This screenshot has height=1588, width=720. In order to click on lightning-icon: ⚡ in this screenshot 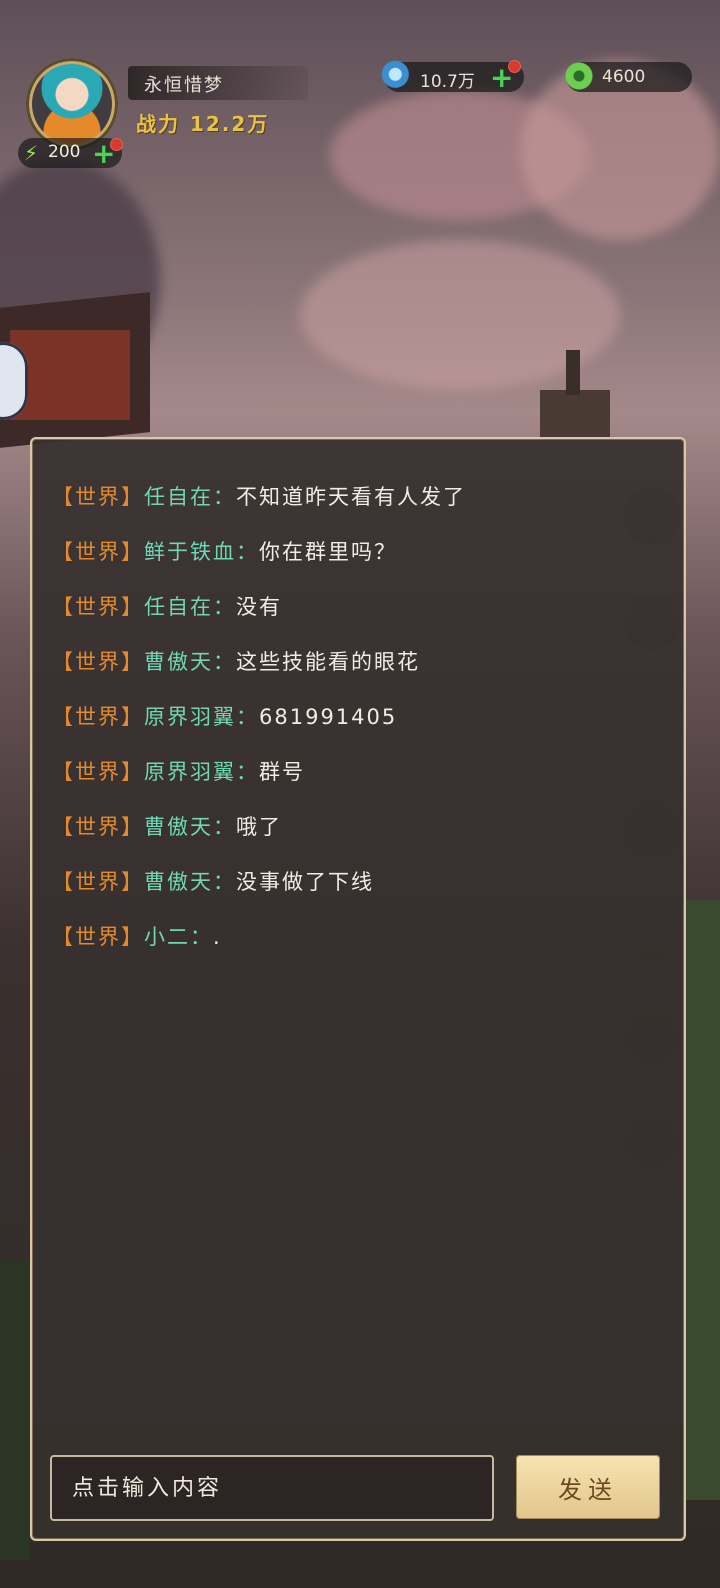, I will do `click(31, 153)`.